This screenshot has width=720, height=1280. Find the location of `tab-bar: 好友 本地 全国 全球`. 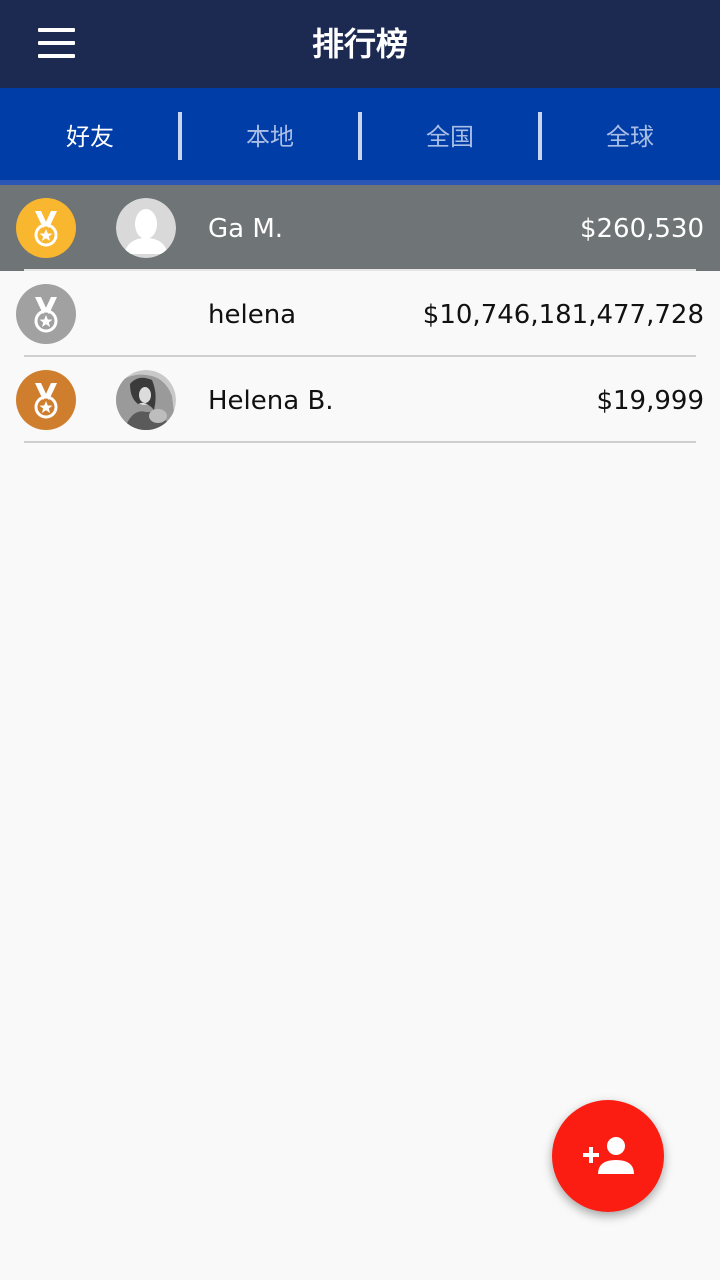

tab-bar: 好友 本地 全国 全球 is located at coordinates (360, 134).